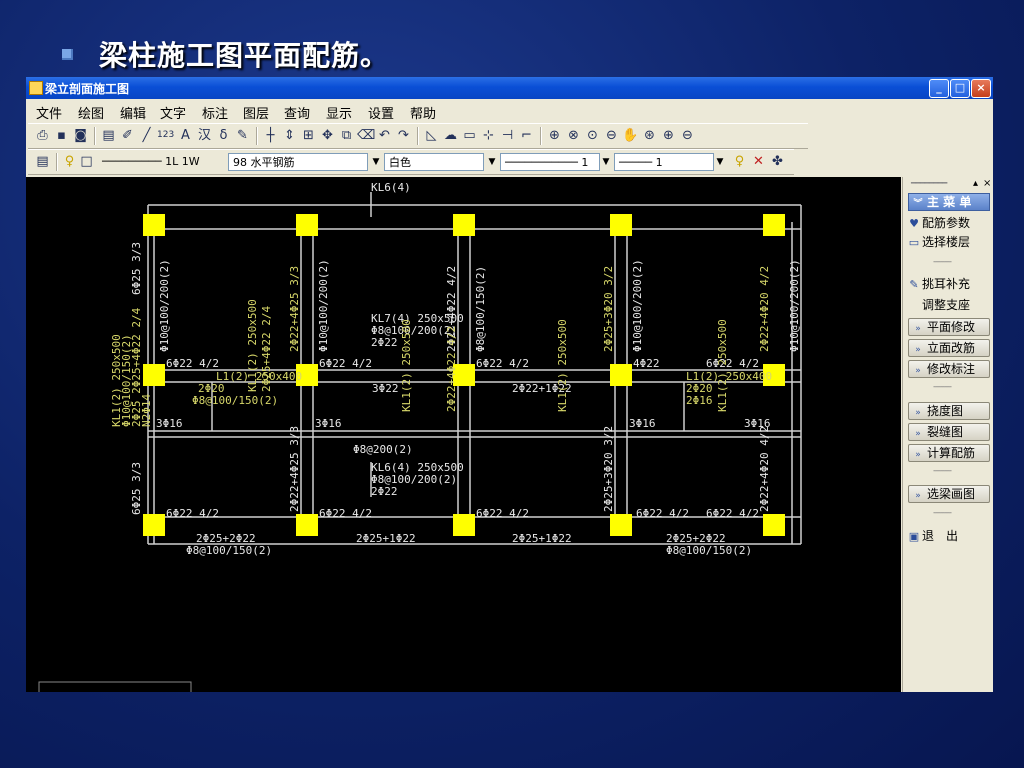 The height and width of the screenshot is (768, 1024). Describe the element at coordinates (948, 284) in the screenshot. I see `menu-item-corbel: ✎ 挑耳补充` at that location.